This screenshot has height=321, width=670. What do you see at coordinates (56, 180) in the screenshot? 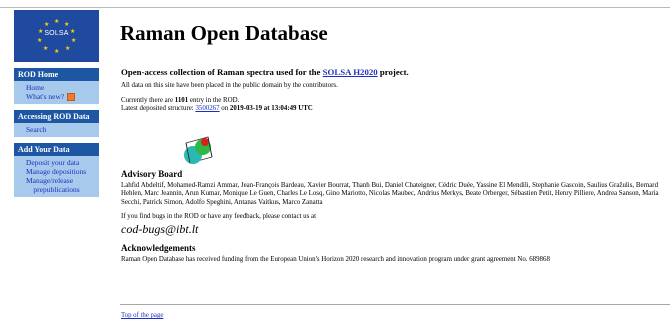
I see `sidebar-item-manage-release: Manage/release` at bounding box center [56, 180].